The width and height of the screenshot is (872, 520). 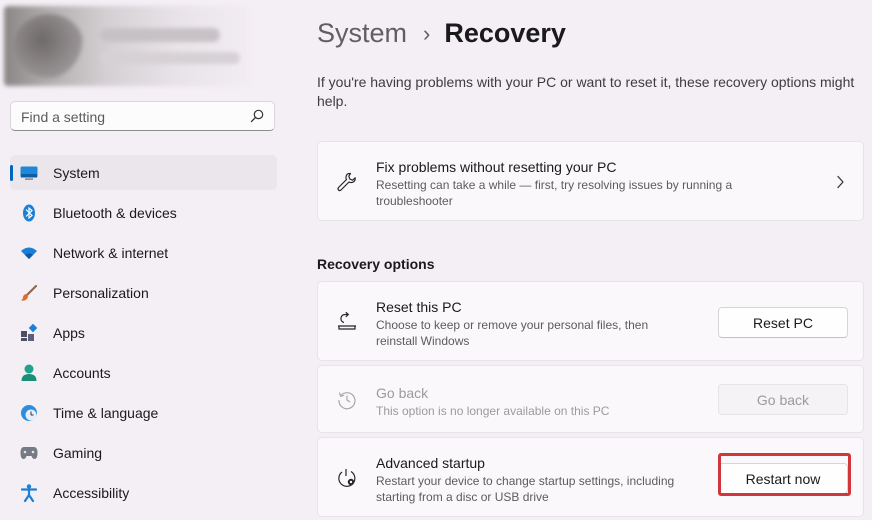 I want to click on sidebar-item-network: Network & internet, so click(x=143, y=252).